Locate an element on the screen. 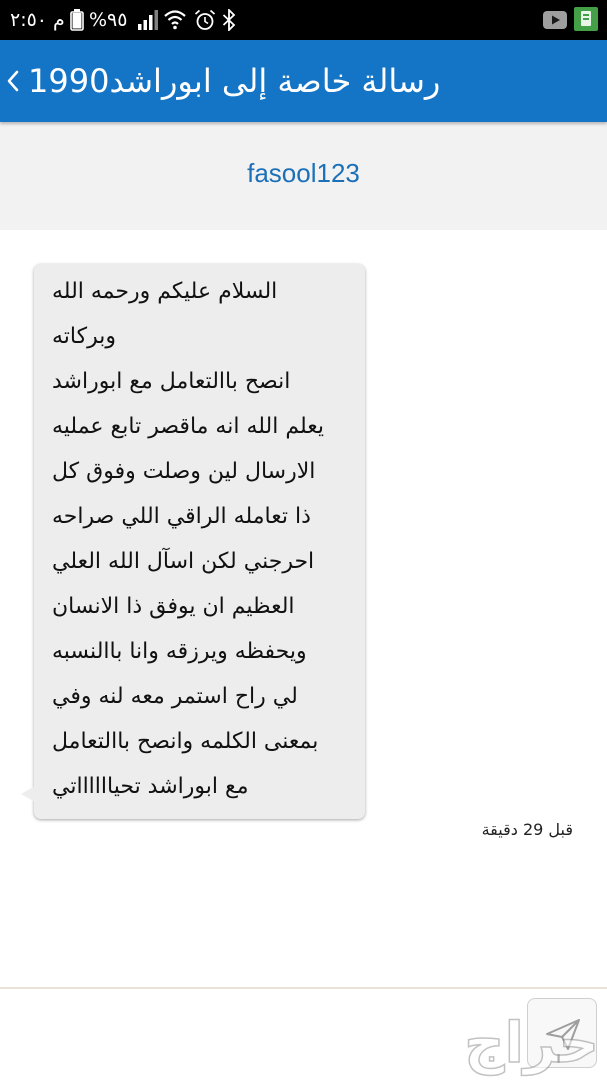 The image size is (607, 1080). send-icon is located at coordinates (563, 1034).